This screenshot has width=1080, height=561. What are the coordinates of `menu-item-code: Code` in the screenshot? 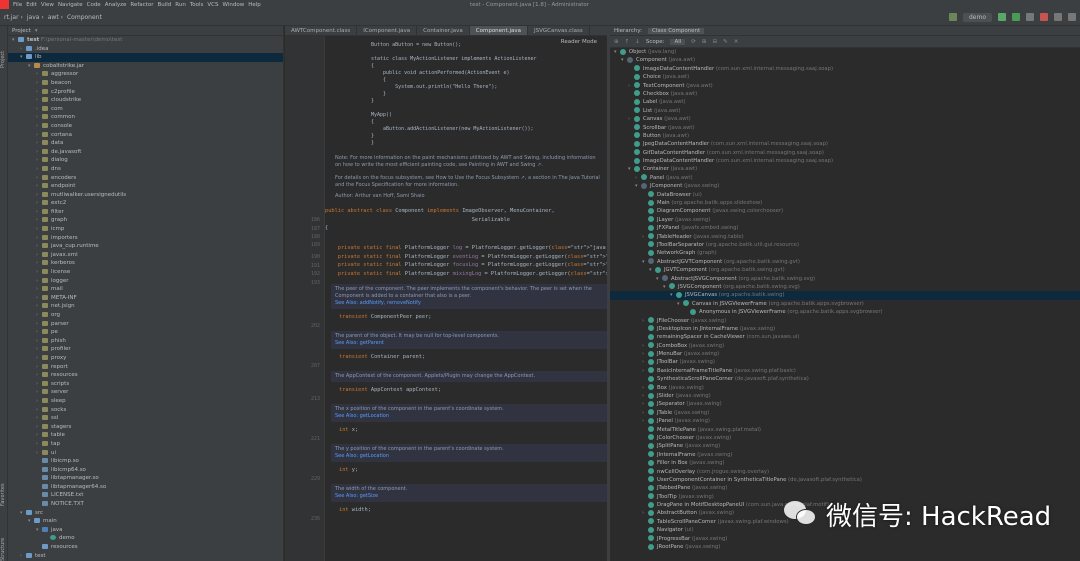 It's located at (94, 5).